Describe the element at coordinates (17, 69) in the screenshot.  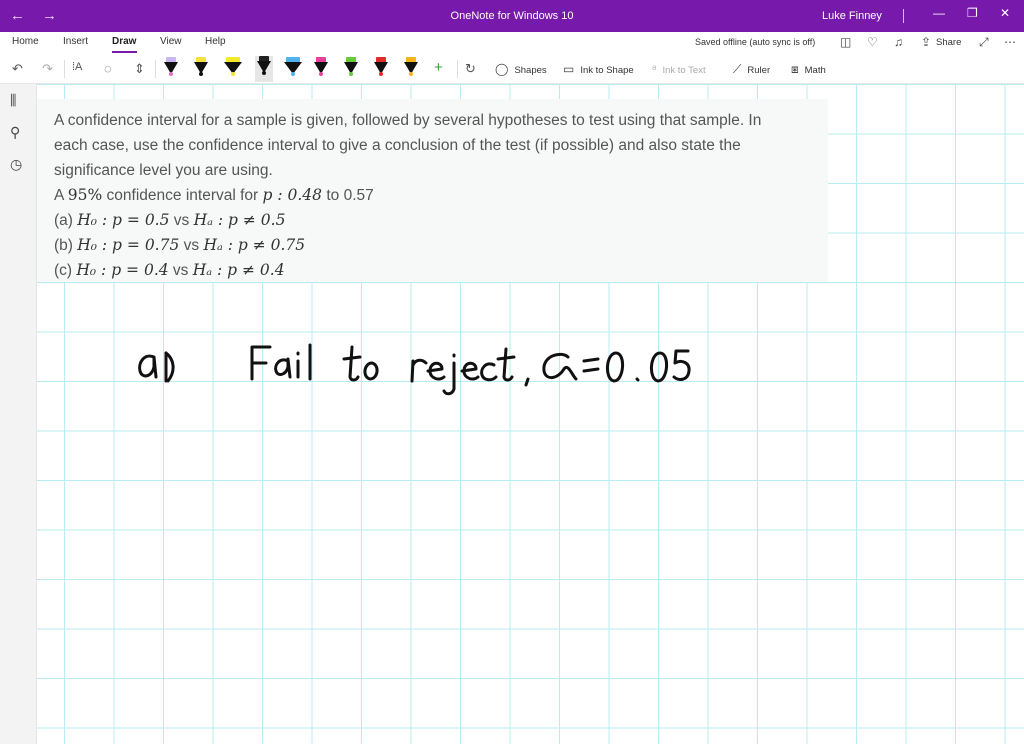
I see `undo-icon: ↶` at that location.